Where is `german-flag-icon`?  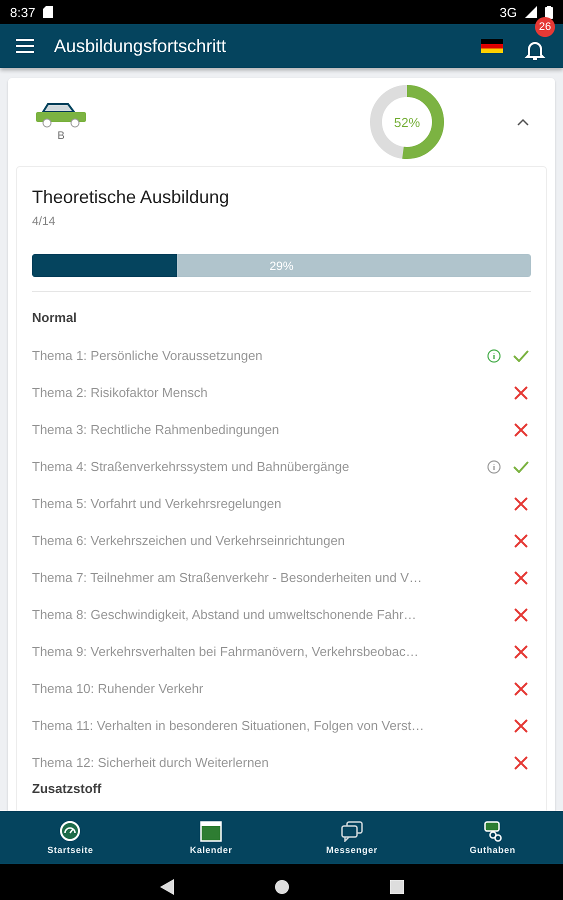
german-flag-icon is located at coordinates (492, 46).